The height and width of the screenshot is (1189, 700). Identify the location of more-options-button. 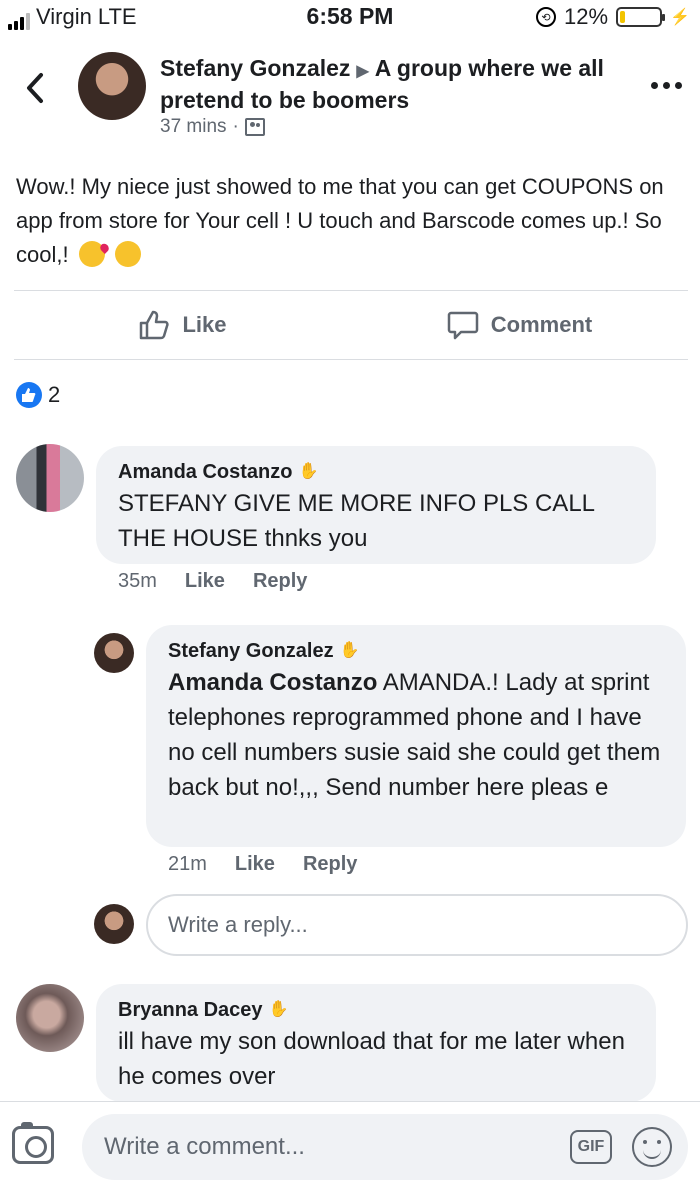
(666, 85).